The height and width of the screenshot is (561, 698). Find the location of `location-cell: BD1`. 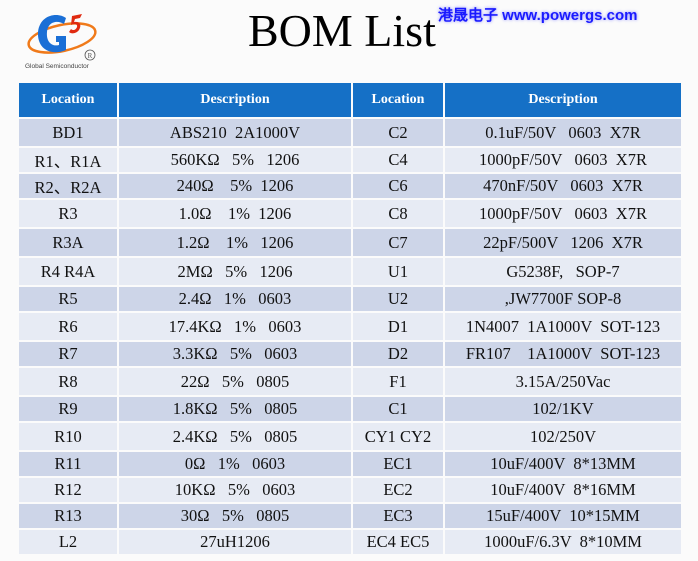

location-cell: BD1 is located at coordinates (68, 132).